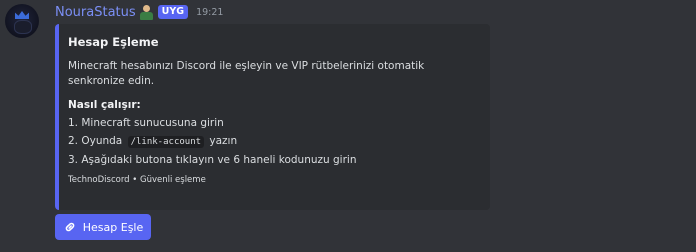 The height and width of the screenshot is (252, 696). I want to click on message-header: NouraStatus UYG 19:21, so click(139, 12).